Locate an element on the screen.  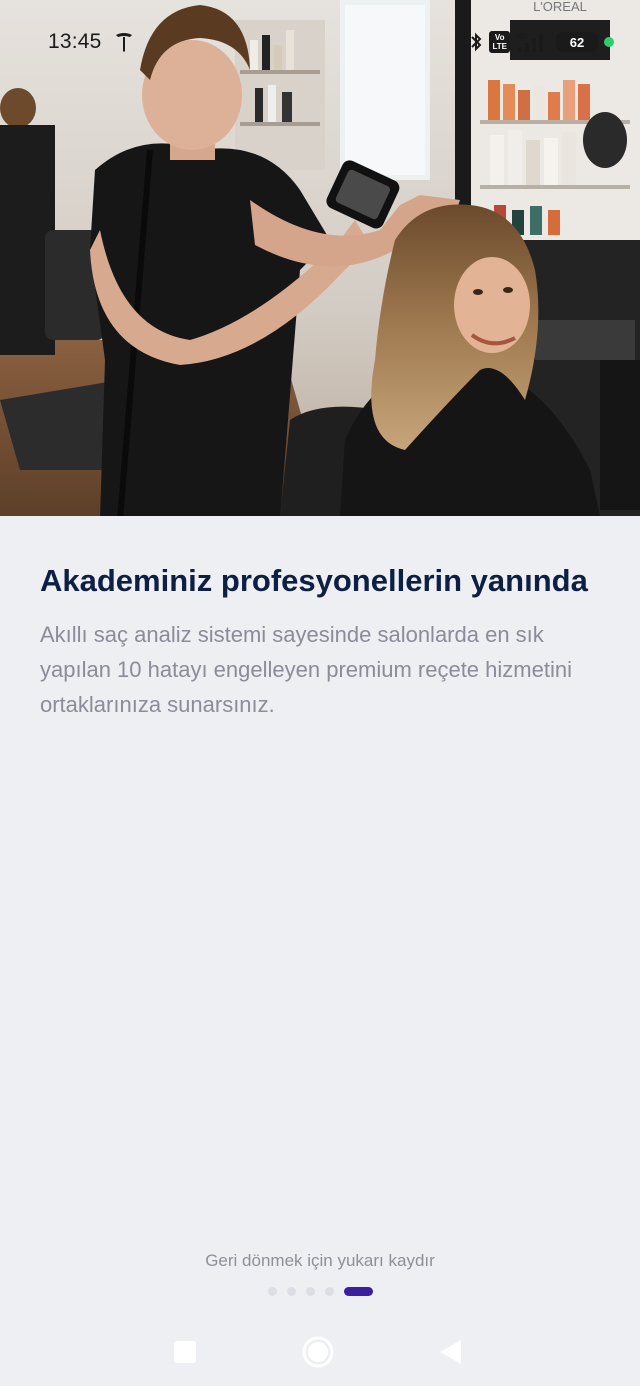
svg-text: 5G is located at coordinates (521, 36).